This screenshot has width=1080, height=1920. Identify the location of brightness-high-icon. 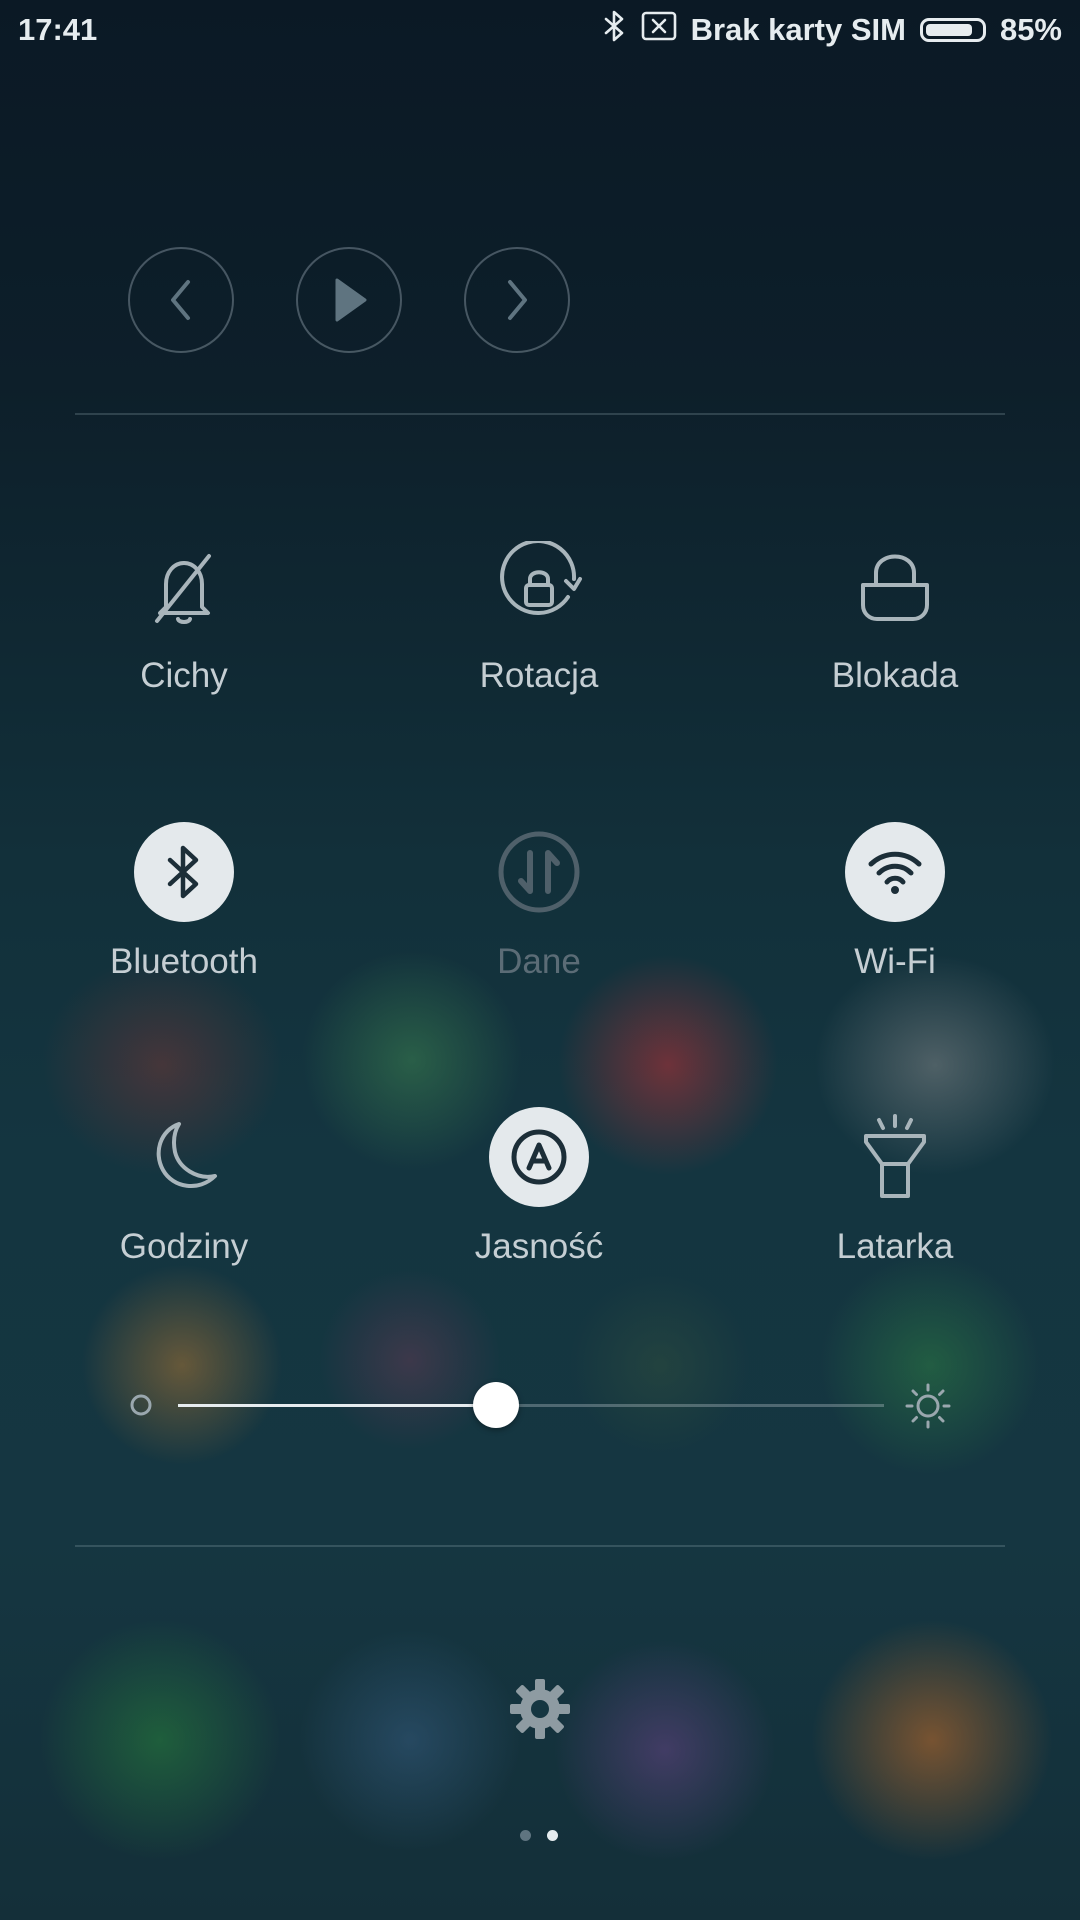
(928, 1408).